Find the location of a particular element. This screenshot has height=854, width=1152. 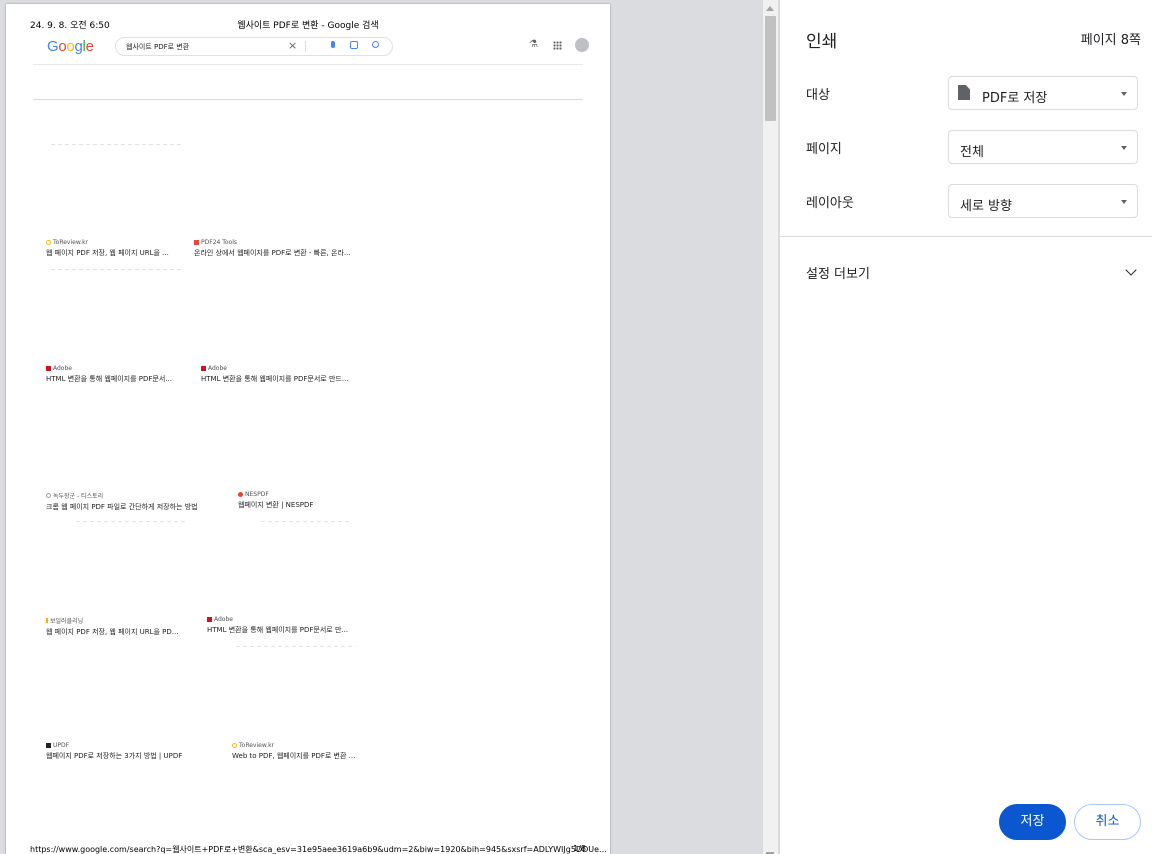

search-query: 웹사이트 PDF로 변환 is located at coordinates (158, 47).